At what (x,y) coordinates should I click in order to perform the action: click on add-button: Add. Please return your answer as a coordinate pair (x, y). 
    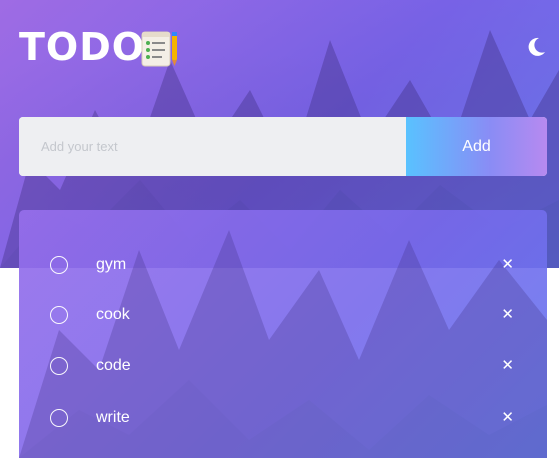
    Looking at the image, I should click on (476, 146).